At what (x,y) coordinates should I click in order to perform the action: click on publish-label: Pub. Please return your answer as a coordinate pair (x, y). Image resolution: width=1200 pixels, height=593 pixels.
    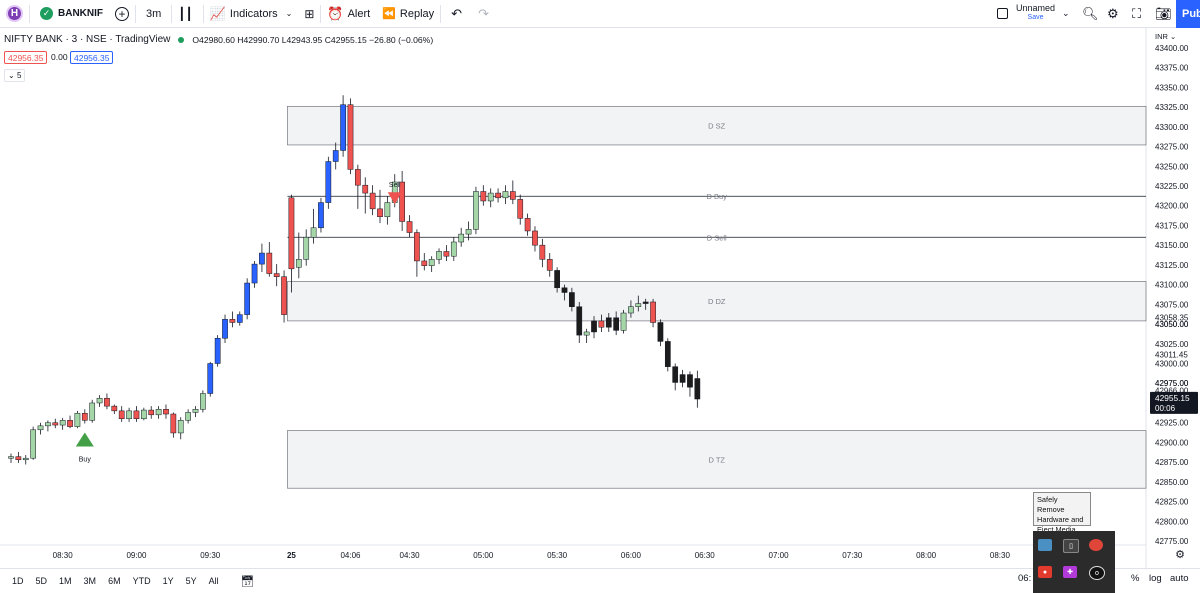
    Looking at the image, I should click on (1191, 14).